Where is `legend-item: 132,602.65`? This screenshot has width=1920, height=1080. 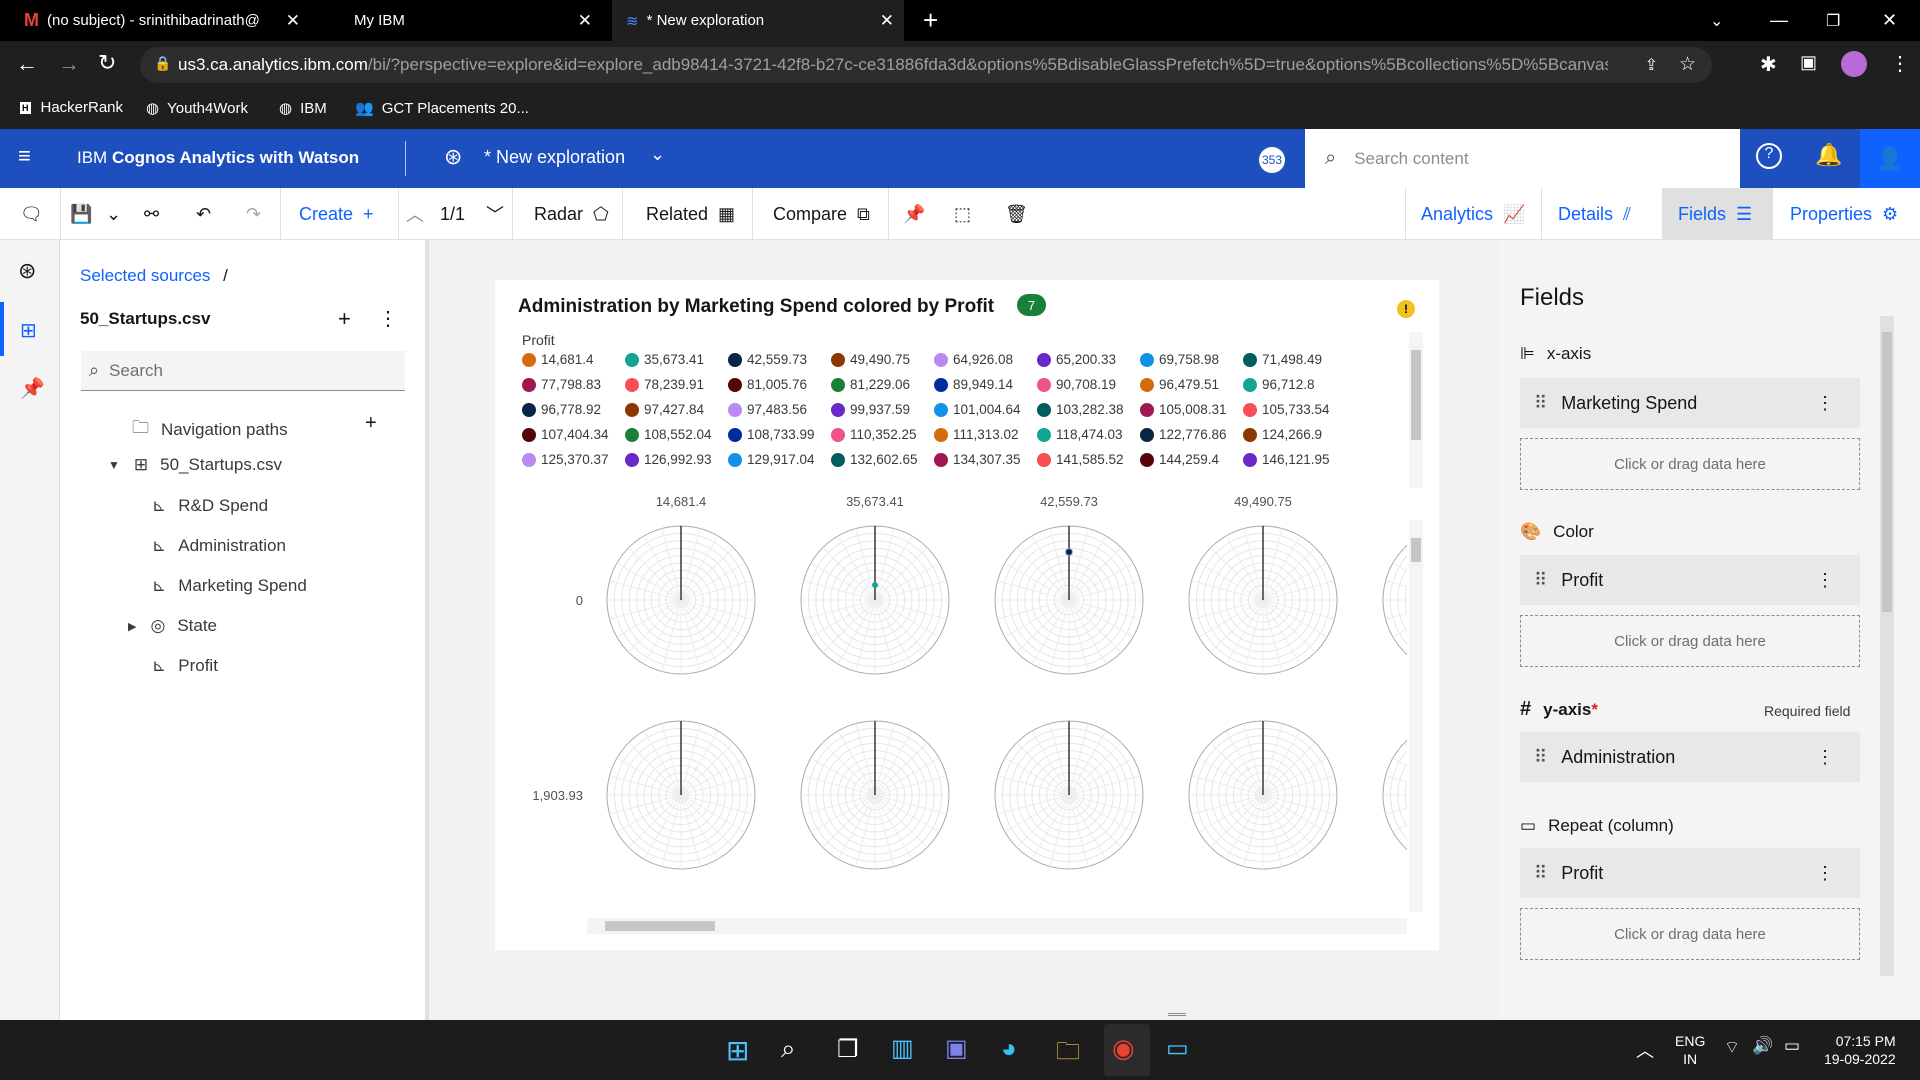
legend-item: 132,602.65 is located at coordinates (874, 459).